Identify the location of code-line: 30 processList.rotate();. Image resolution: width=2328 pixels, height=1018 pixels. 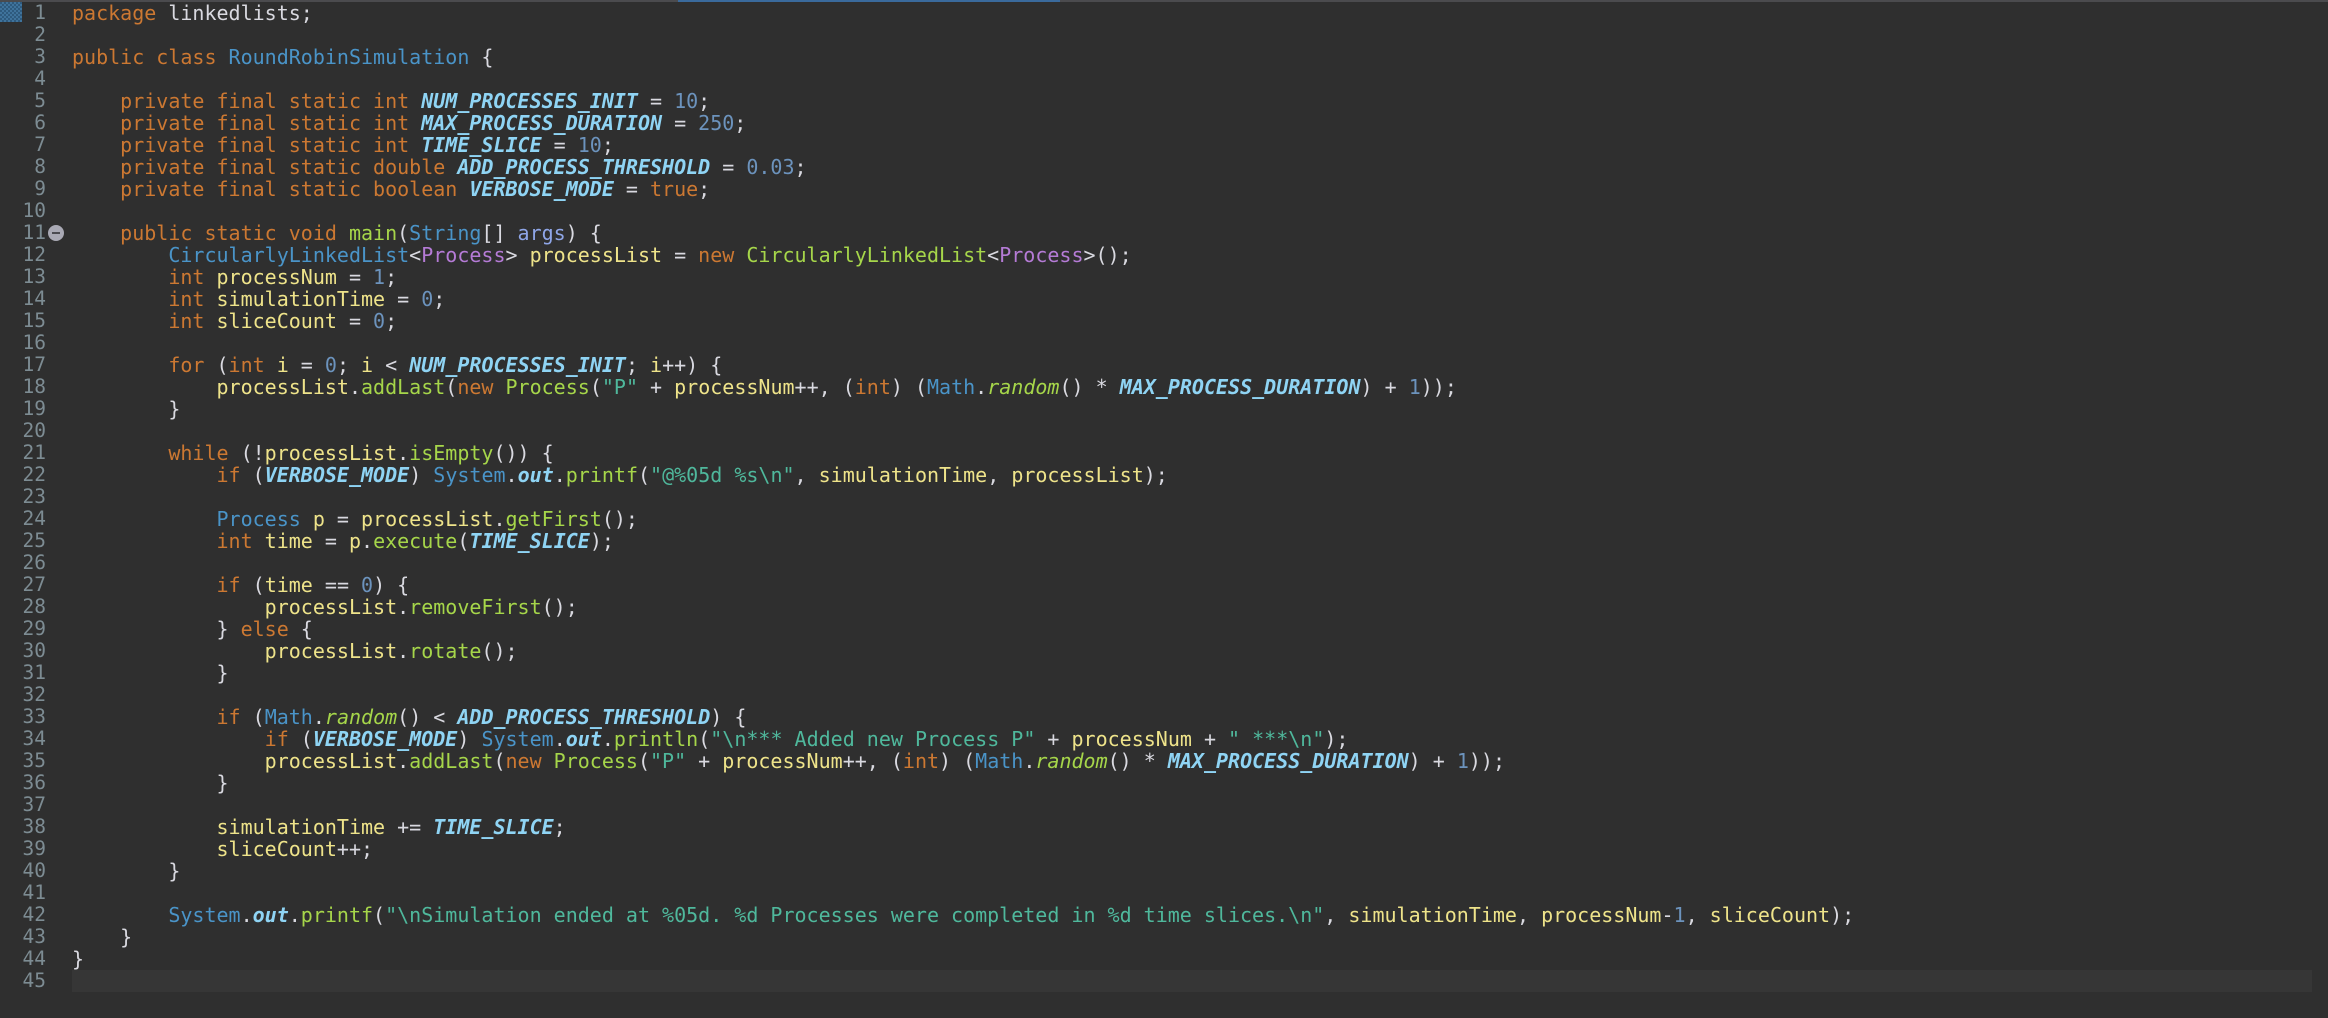
(1164, 651).